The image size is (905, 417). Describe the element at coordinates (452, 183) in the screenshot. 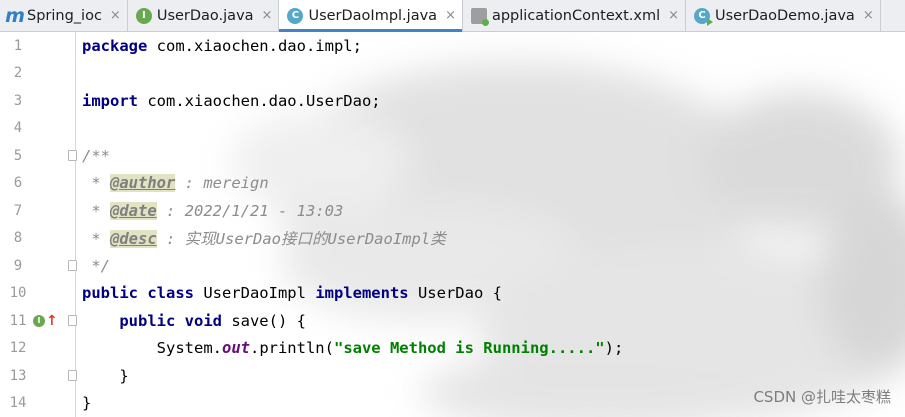

I see `code-line: 6 * @author : mereign` at that location.